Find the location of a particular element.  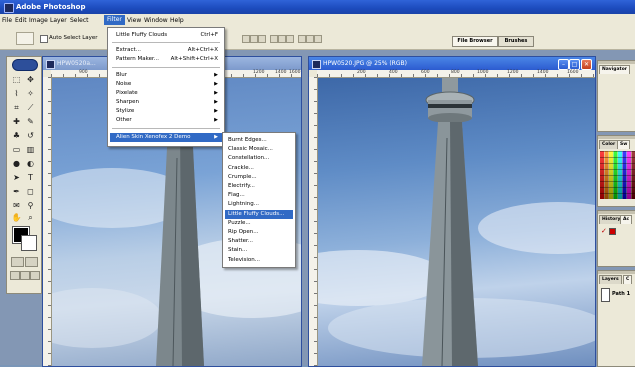

path-selection-icon: ➤ is located at coordinates (16, 178).